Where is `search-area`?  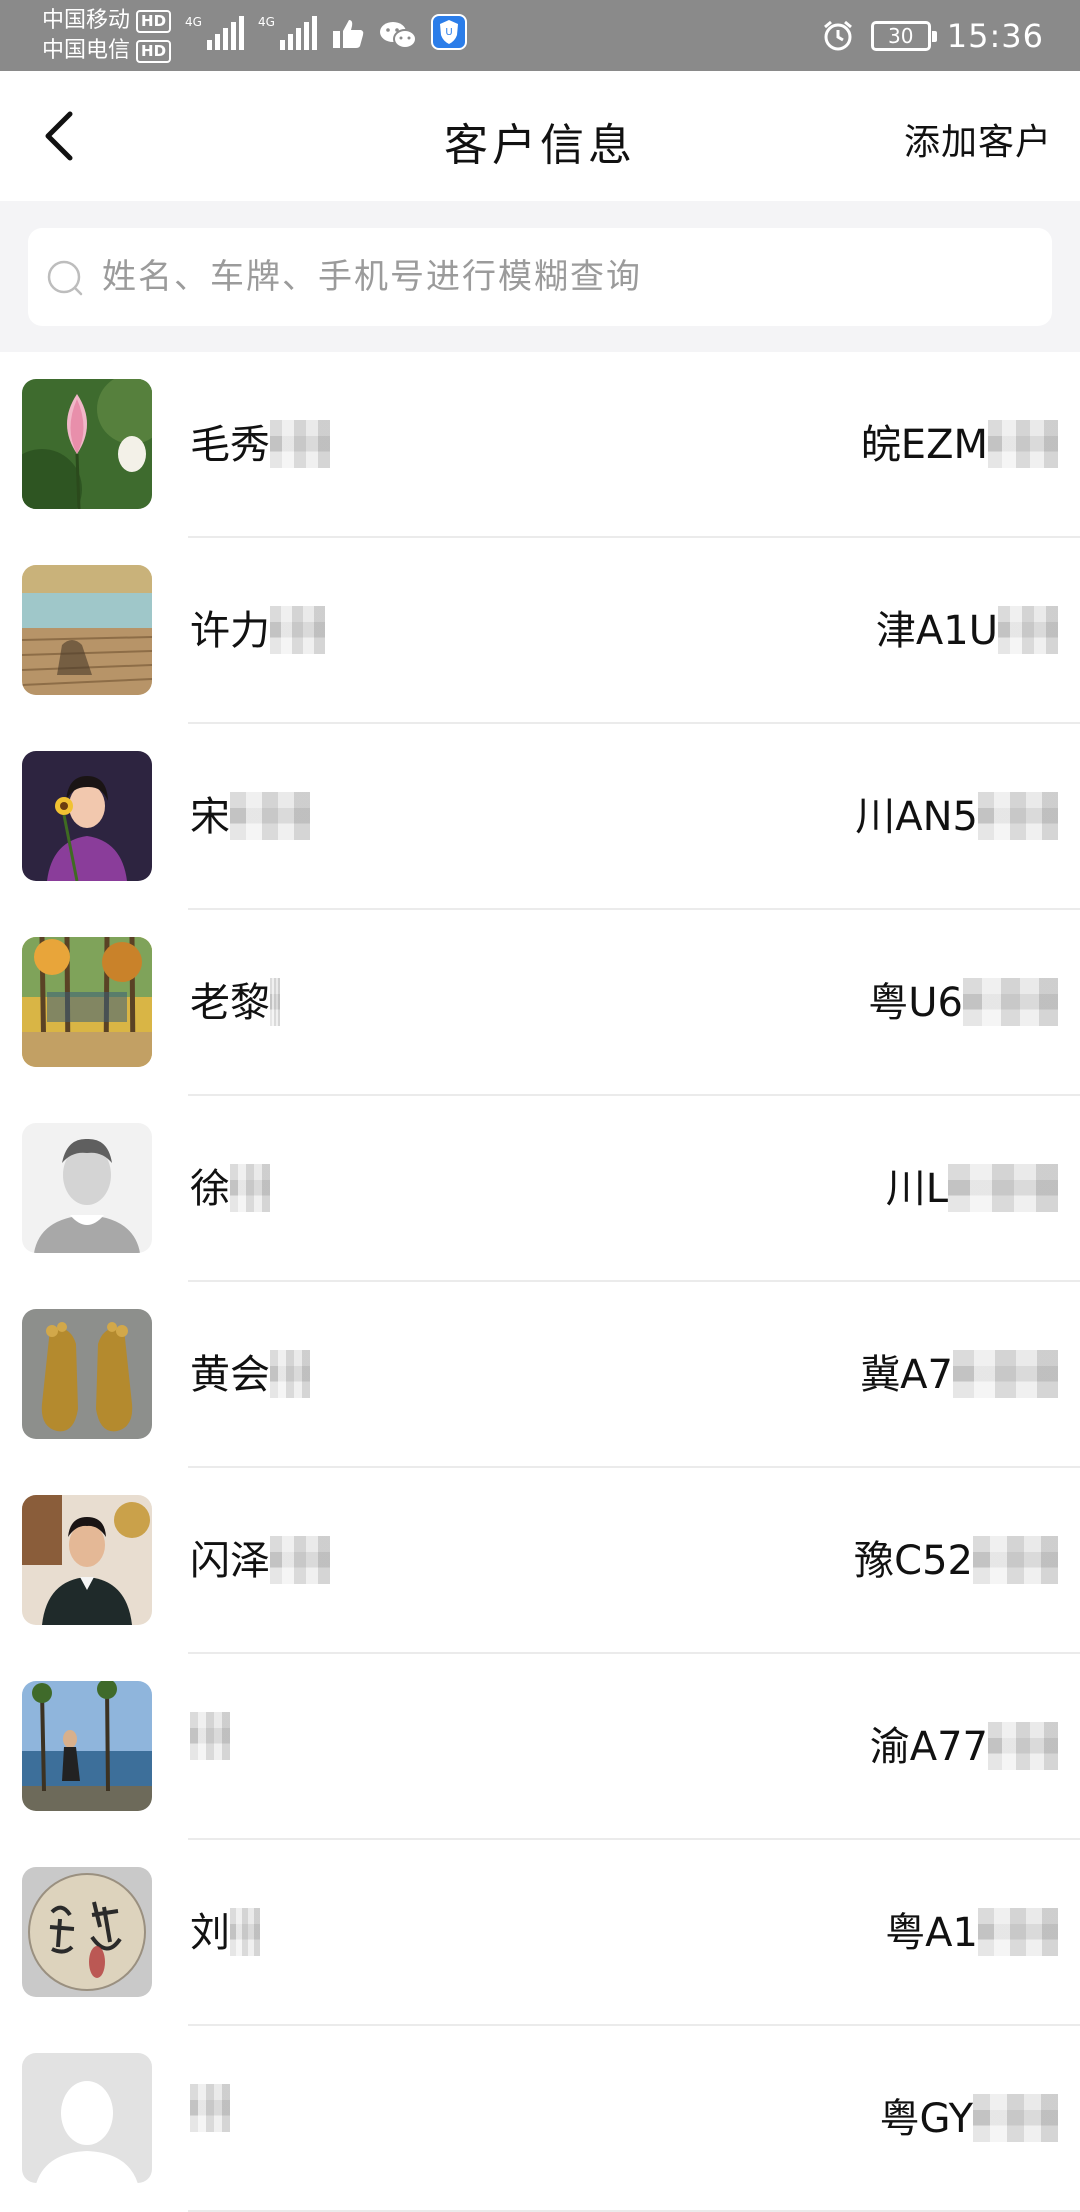 search-area is located at coordinates (540, 276).